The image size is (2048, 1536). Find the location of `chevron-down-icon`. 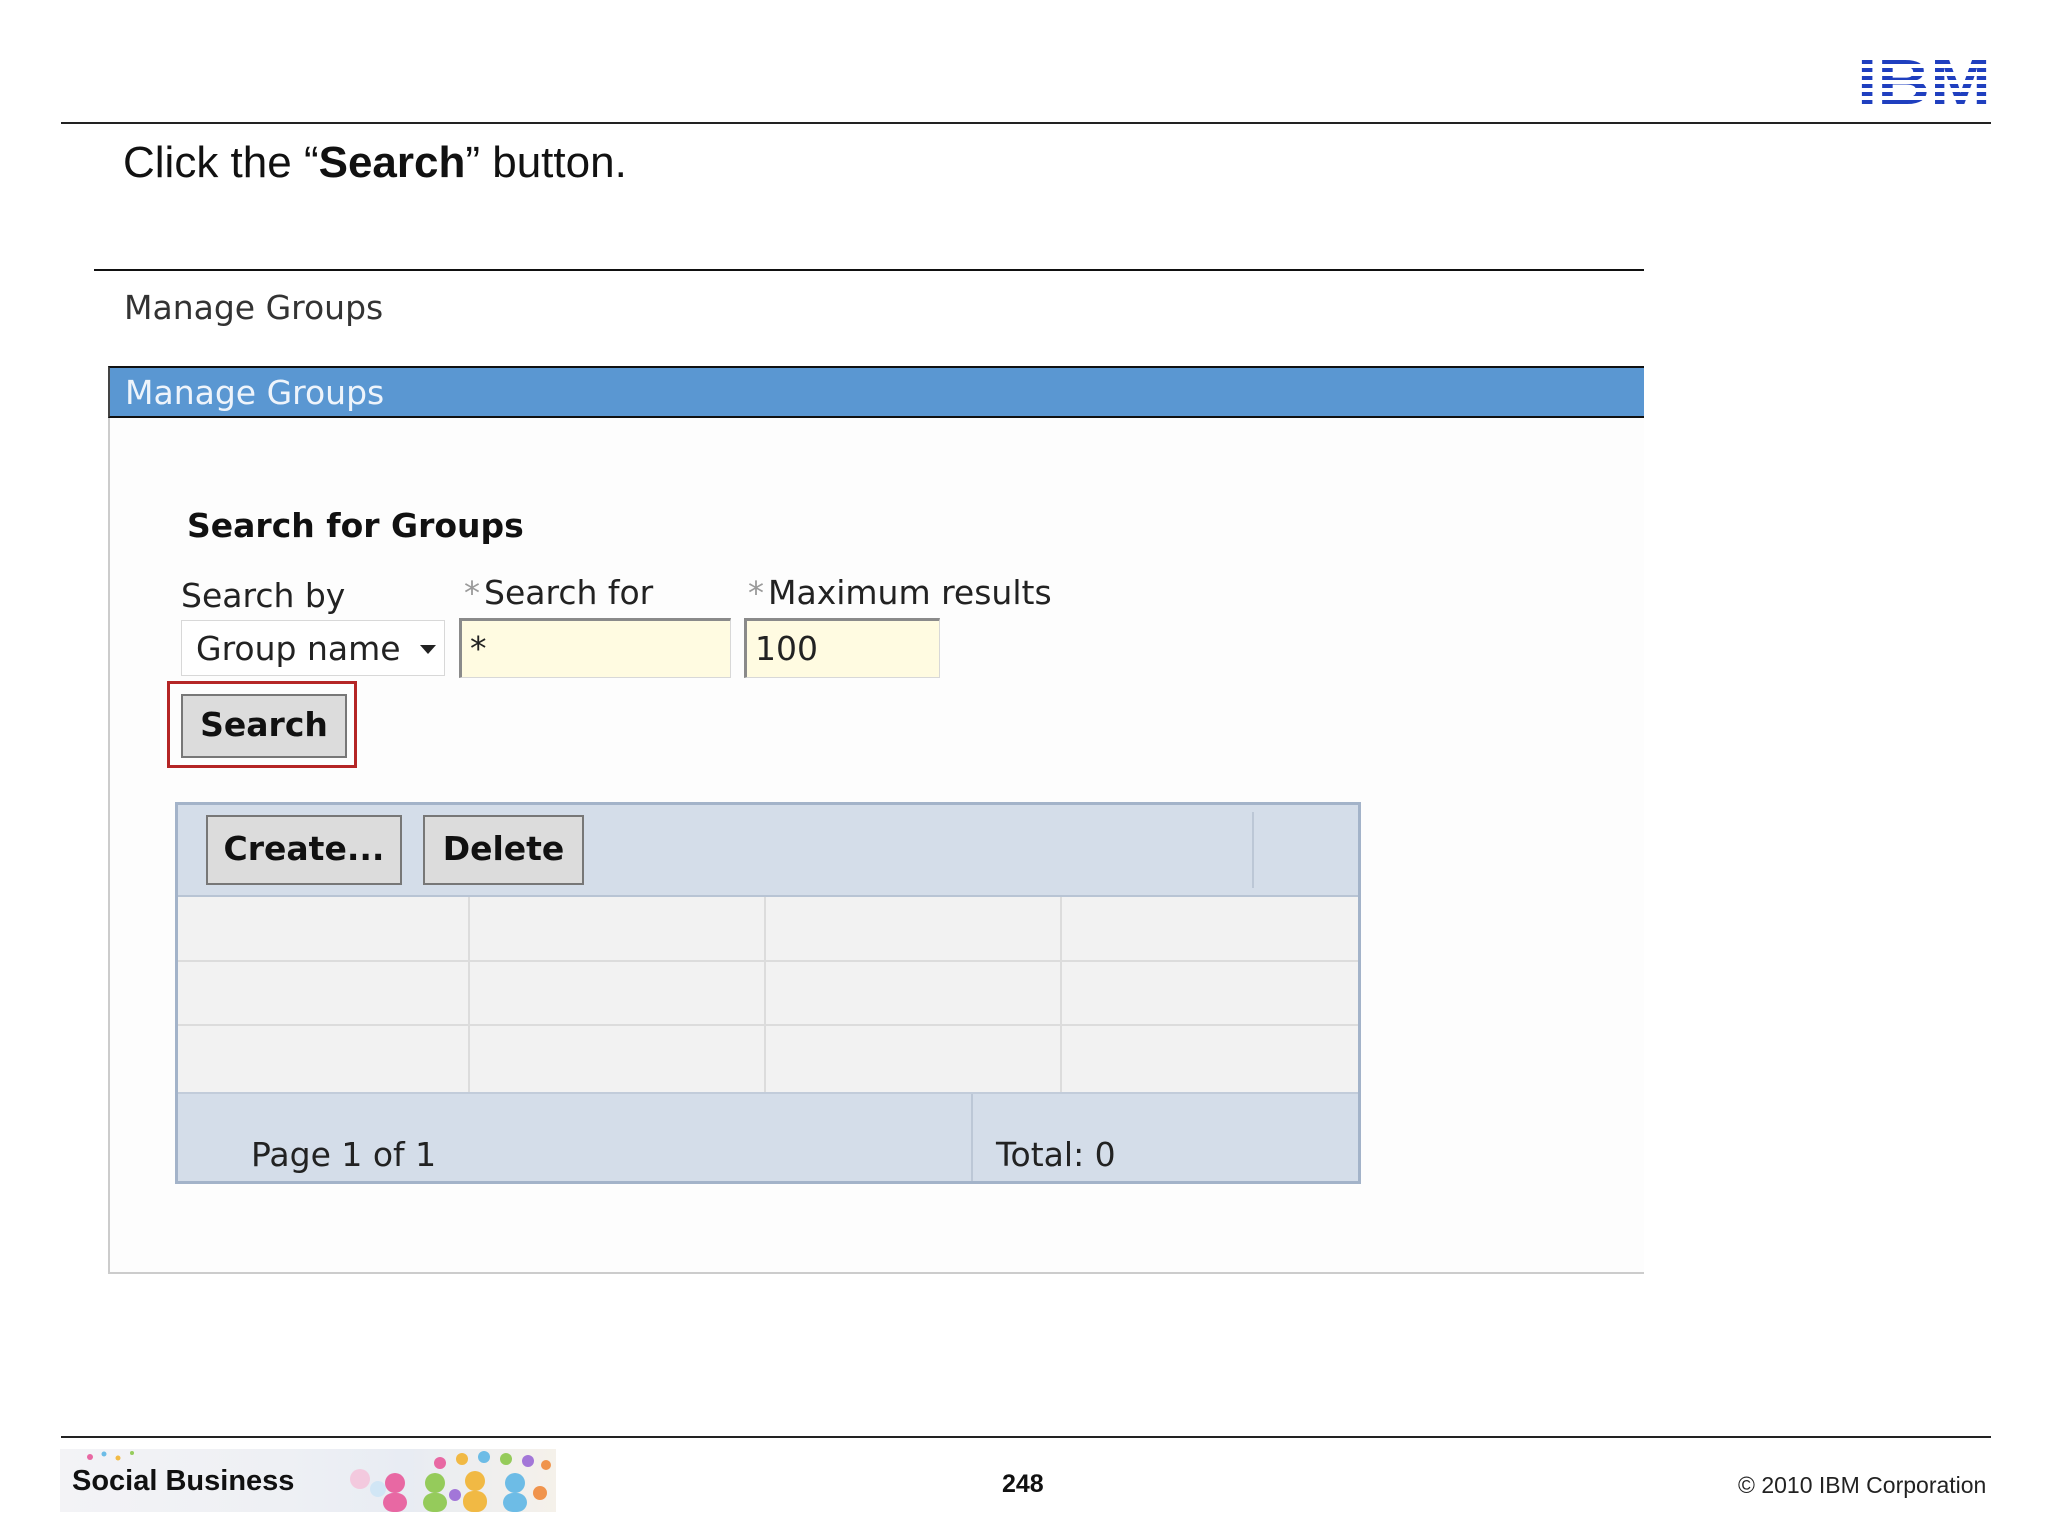

chevron-down-icon is located at coordinates (428, 649).